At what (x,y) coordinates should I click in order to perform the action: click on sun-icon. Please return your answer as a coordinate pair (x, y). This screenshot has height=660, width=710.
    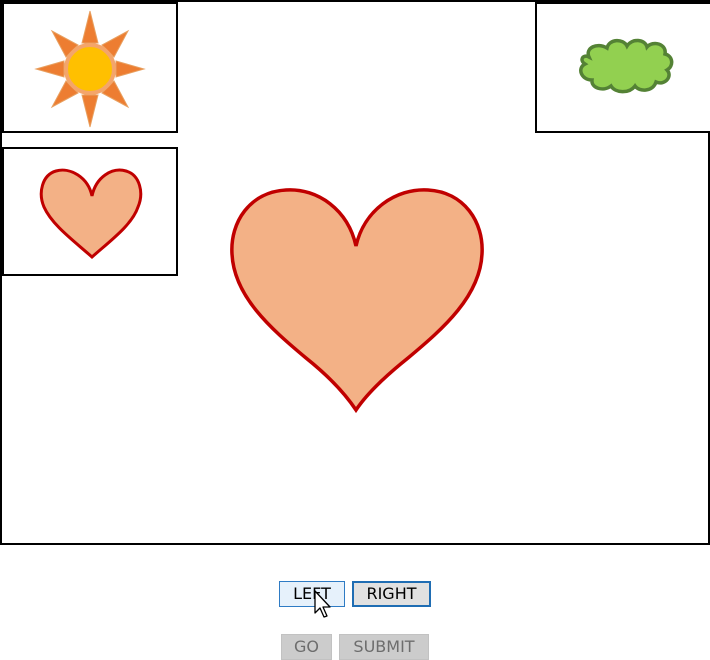
    Looking at the image, I should click on (90, 69).